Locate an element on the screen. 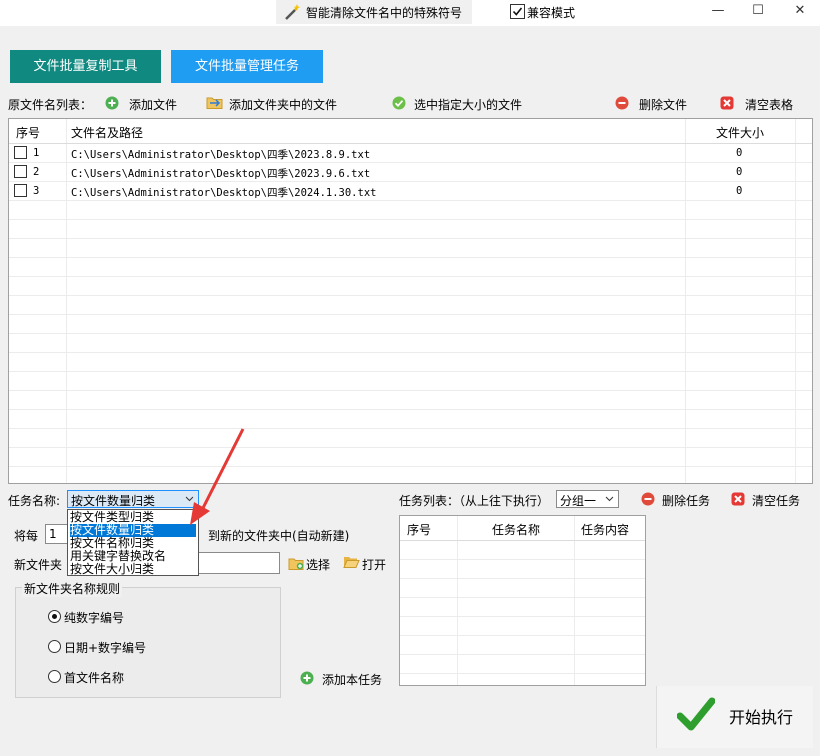 The image size is (820, 756). rule-label-date-number: 日期+数字编号 is located at coordinates (105, 648).